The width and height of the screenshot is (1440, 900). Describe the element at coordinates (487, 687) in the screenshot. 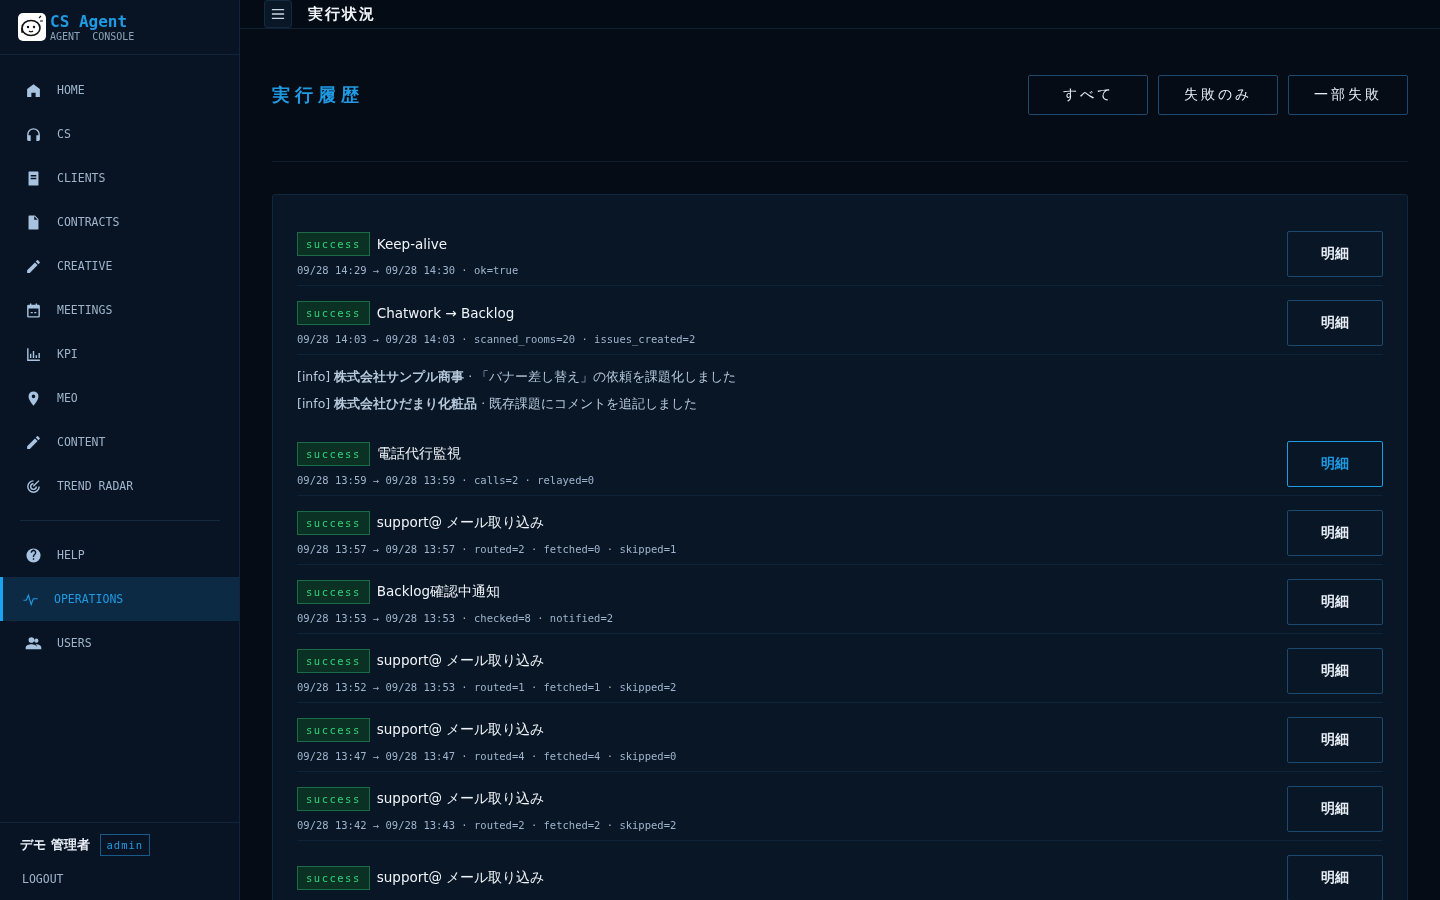

I see `run-meta: 09/28 13:52 → 09/28 13:53 · routed=1 · fetched=1 · skipped=2` at that location.